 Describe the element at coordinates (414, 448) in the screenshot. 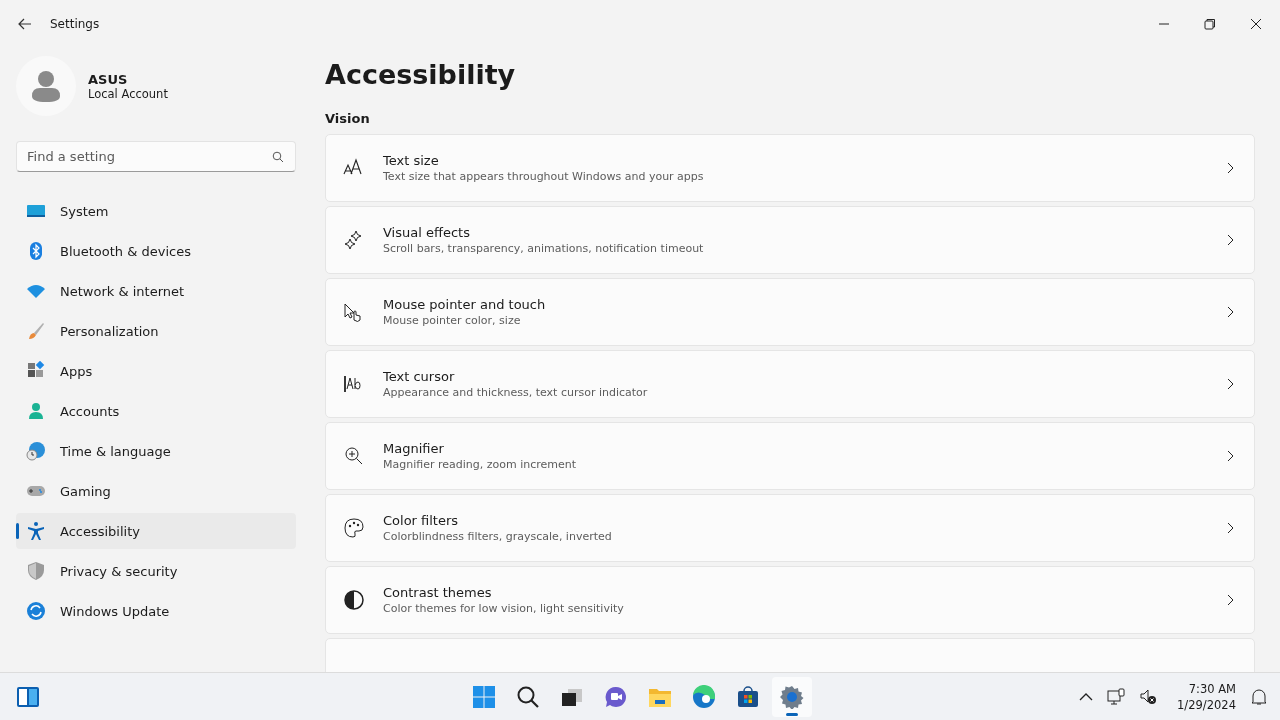

I see `card-title: Magnifier` at that location.